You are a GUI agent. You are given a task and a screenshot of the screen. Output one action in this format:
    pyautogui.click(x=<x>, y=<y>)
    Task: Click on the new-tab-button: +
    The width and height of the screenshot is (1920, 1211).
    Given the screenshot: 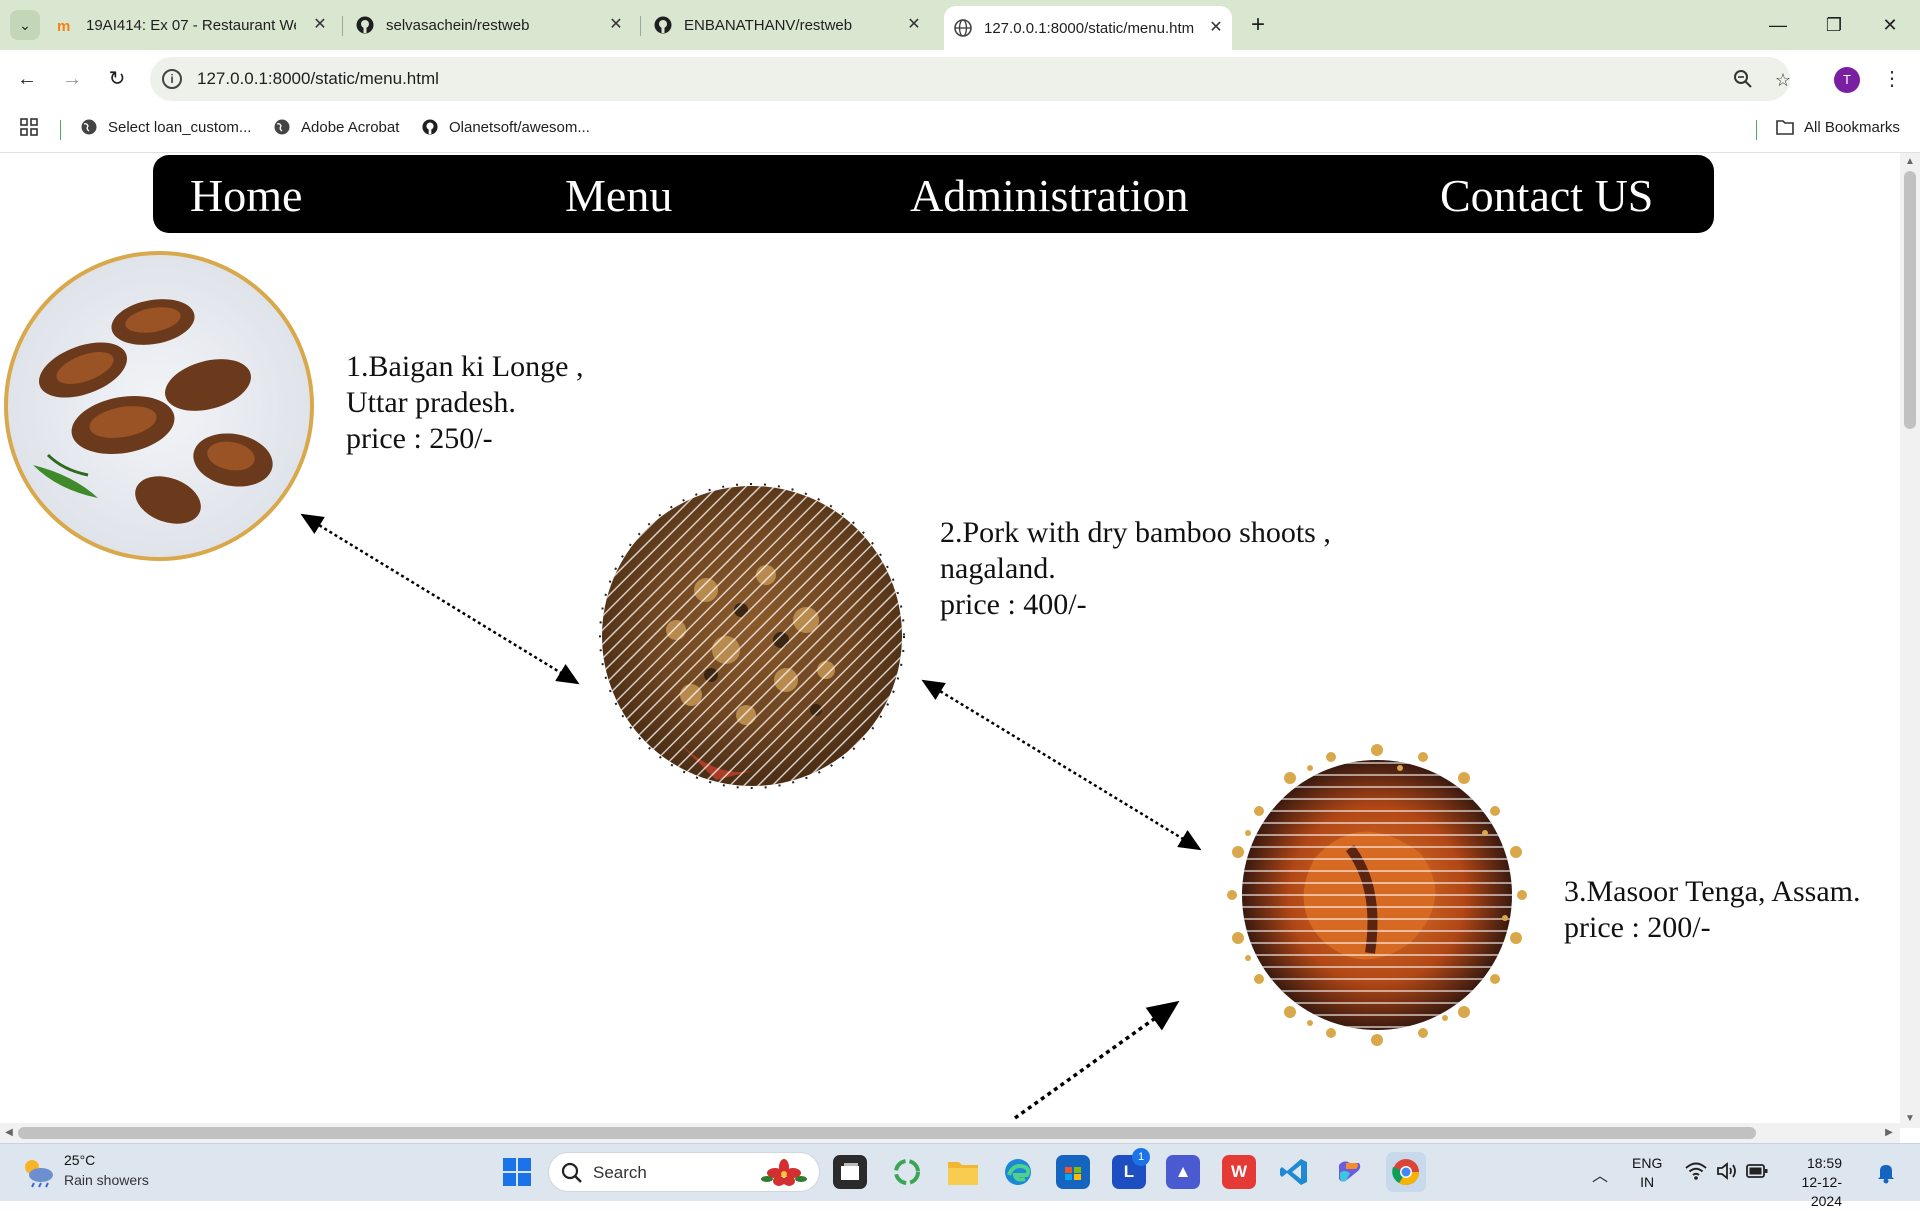 What is the action you would take?
    pyautogui.click(x=1258, y=26)
    